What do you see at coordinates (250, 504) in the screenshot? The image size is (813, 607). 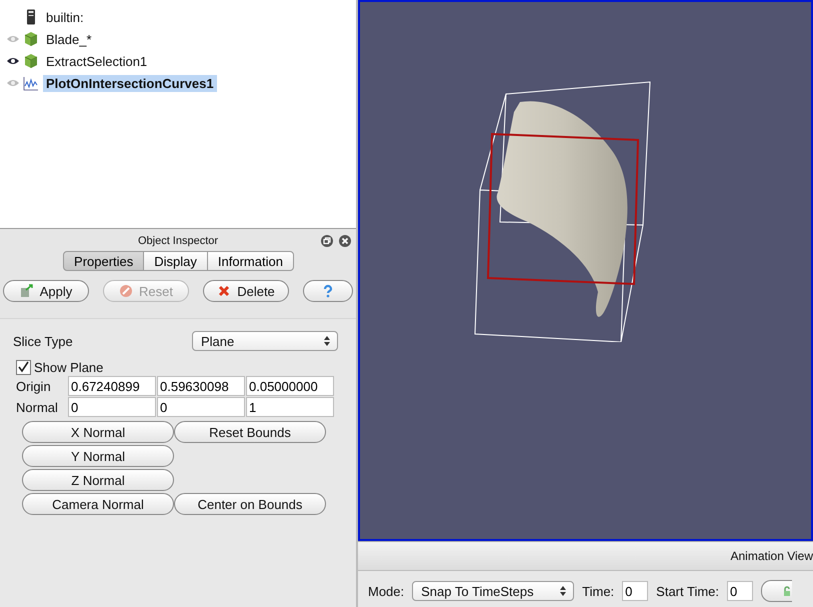 I see `button: Center on Bounds` at bounding box center [250, 504].